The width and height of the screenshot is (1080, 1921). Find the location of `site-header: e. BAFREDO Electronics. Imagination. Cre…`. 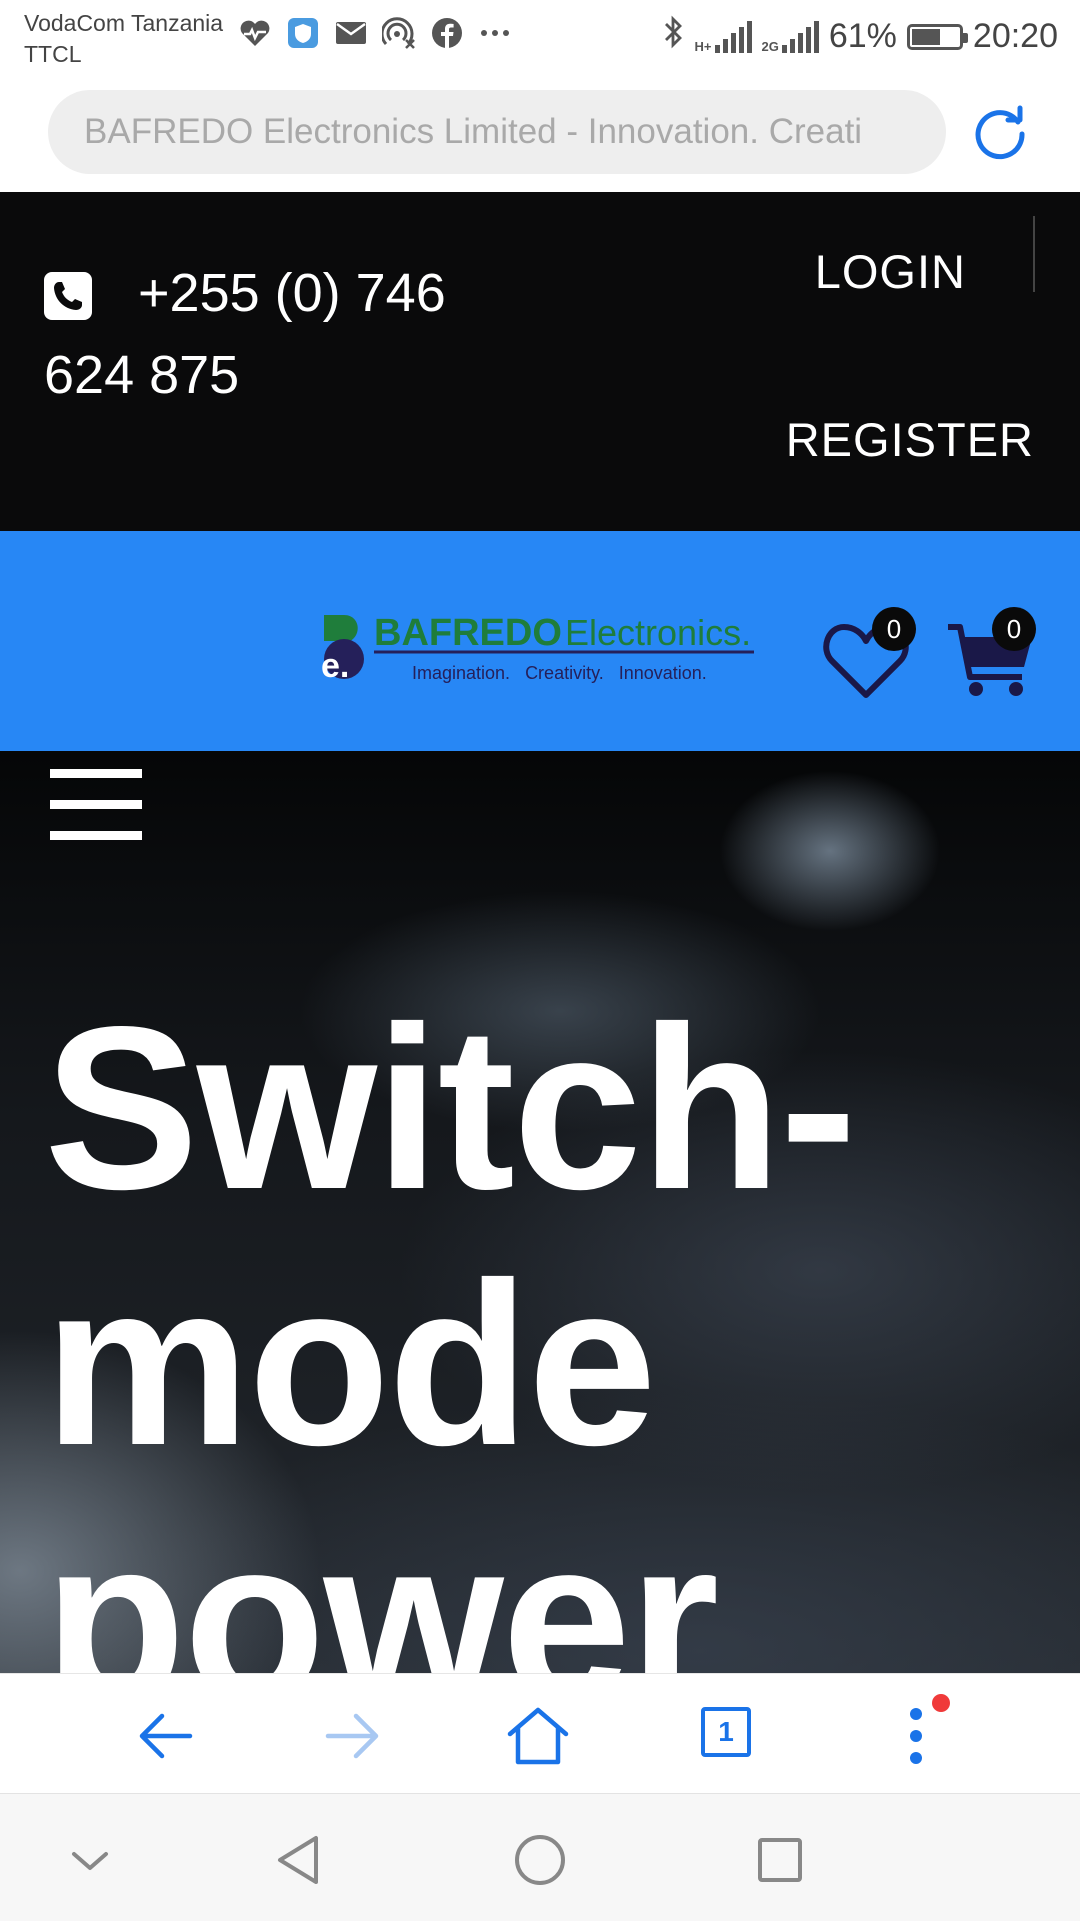

site-header: e. BAFREDO Electronics. Imagination. Cre… is located at coordinates (540, 641).